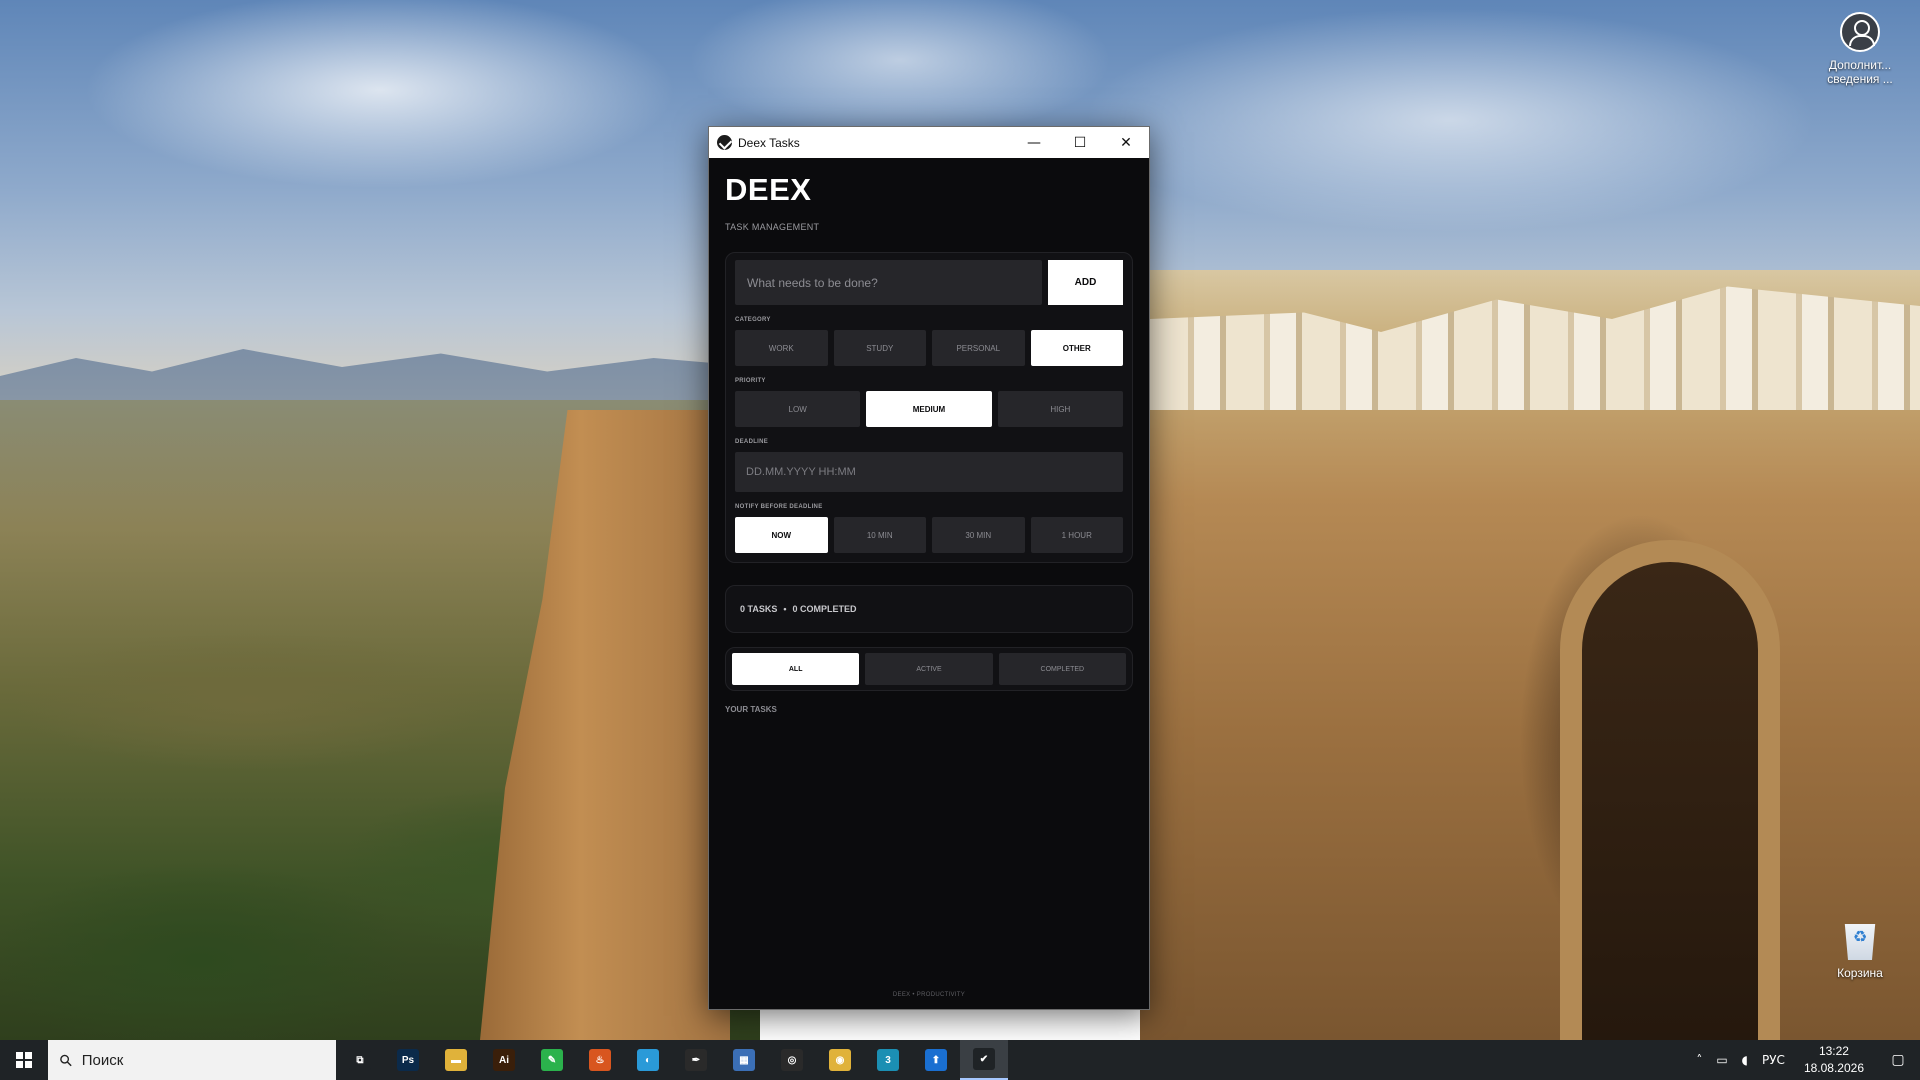  I want to click on brand-title: DEEX, so click(768, 189).